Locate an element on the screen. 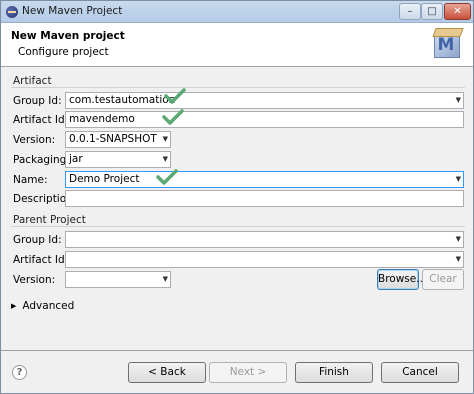  name-combo: Demo Project ▼ is located at coordinates (264, 179).